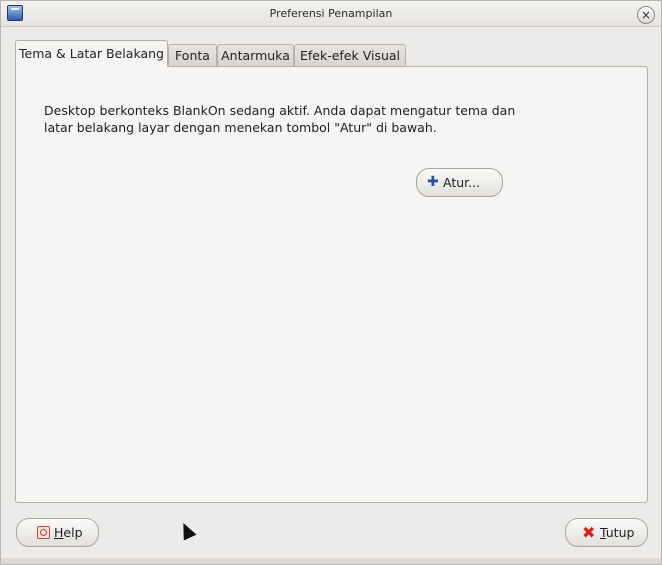  I want to click on titlebar: Preferensi Penampilan ×, so click(331, 14).